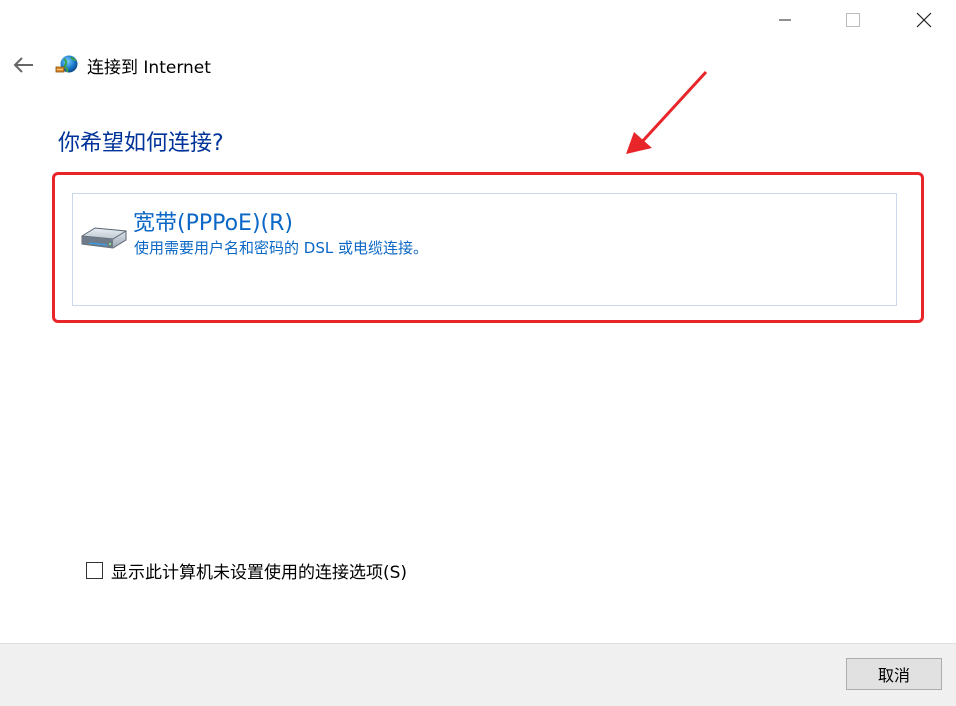 The height and width of the screenshot is (706, 956). Describe the element at coordinates (149, 68) in the screenshot. I see `window-title: 连接到 Internet` at that location.